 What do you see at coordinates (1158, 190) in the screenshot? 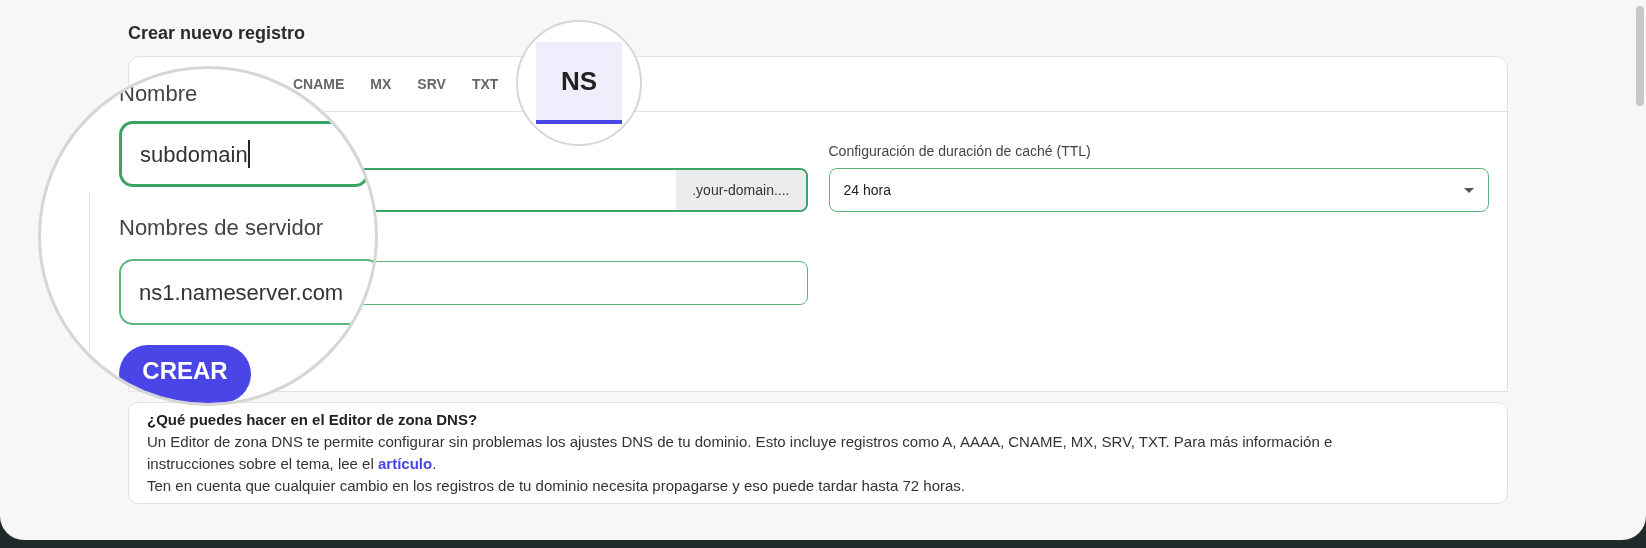
I see `ttl-select: 24 hora` at bounding box center [1158, 190].